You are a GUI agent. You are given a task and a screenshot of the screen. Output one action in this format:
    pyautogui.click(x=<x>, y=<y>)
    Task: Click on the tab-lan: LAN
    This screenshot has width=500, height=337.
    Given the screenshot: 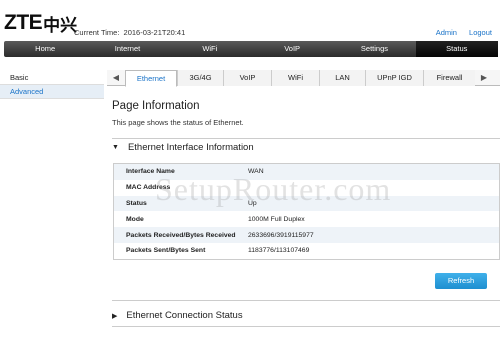 What is the action you would take?
    pyautogui.click(x=342, y=77)
    